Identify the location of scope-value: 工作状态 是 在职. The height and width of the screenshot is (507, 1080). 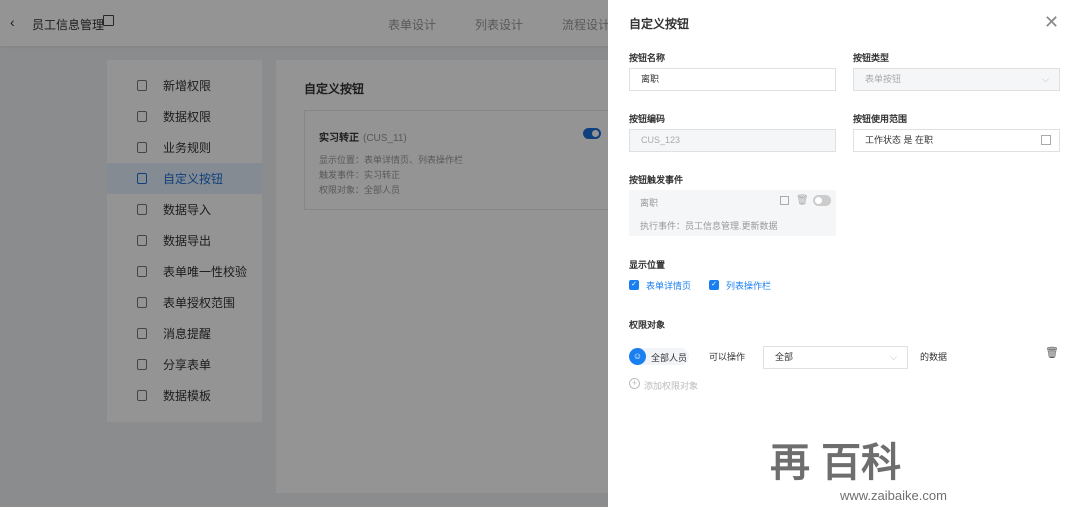
(899, 140).